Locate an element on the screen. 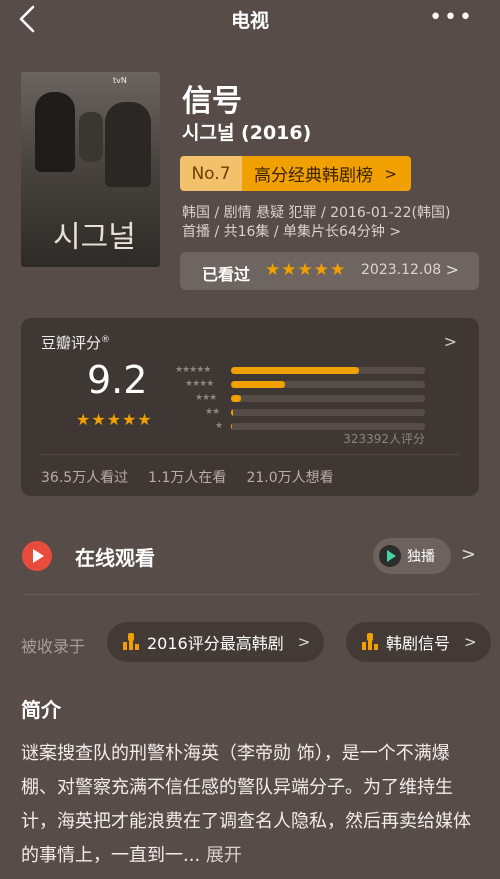 This screenshot has width=500, height=879. rating-bar-stars: ★★ is located at coordinates (212, 412).